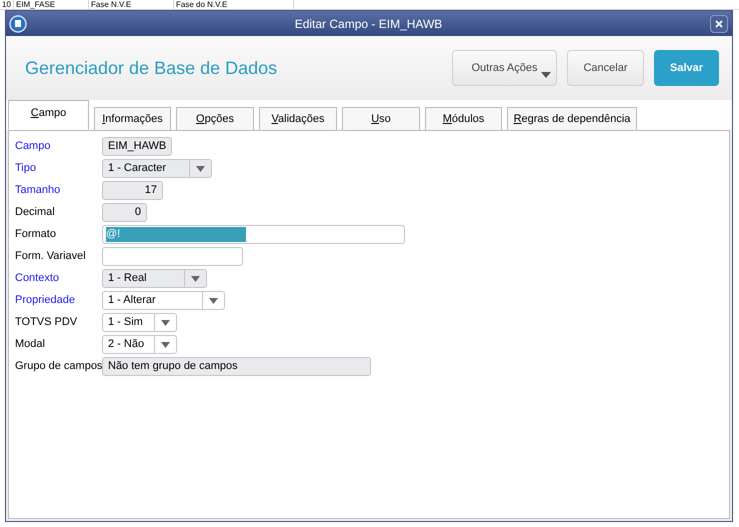 The image size is (739, 527). Describe the element at coordinates (26, 168) in the screenshot. I see `field-label: Tipo` at that location.